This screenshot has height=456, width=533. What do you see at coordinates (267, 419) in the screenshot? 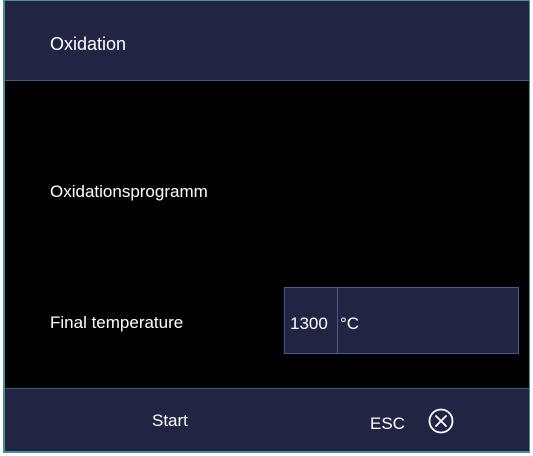
I see `footer-bar: Start ESC` at bounding box center [267, 419].